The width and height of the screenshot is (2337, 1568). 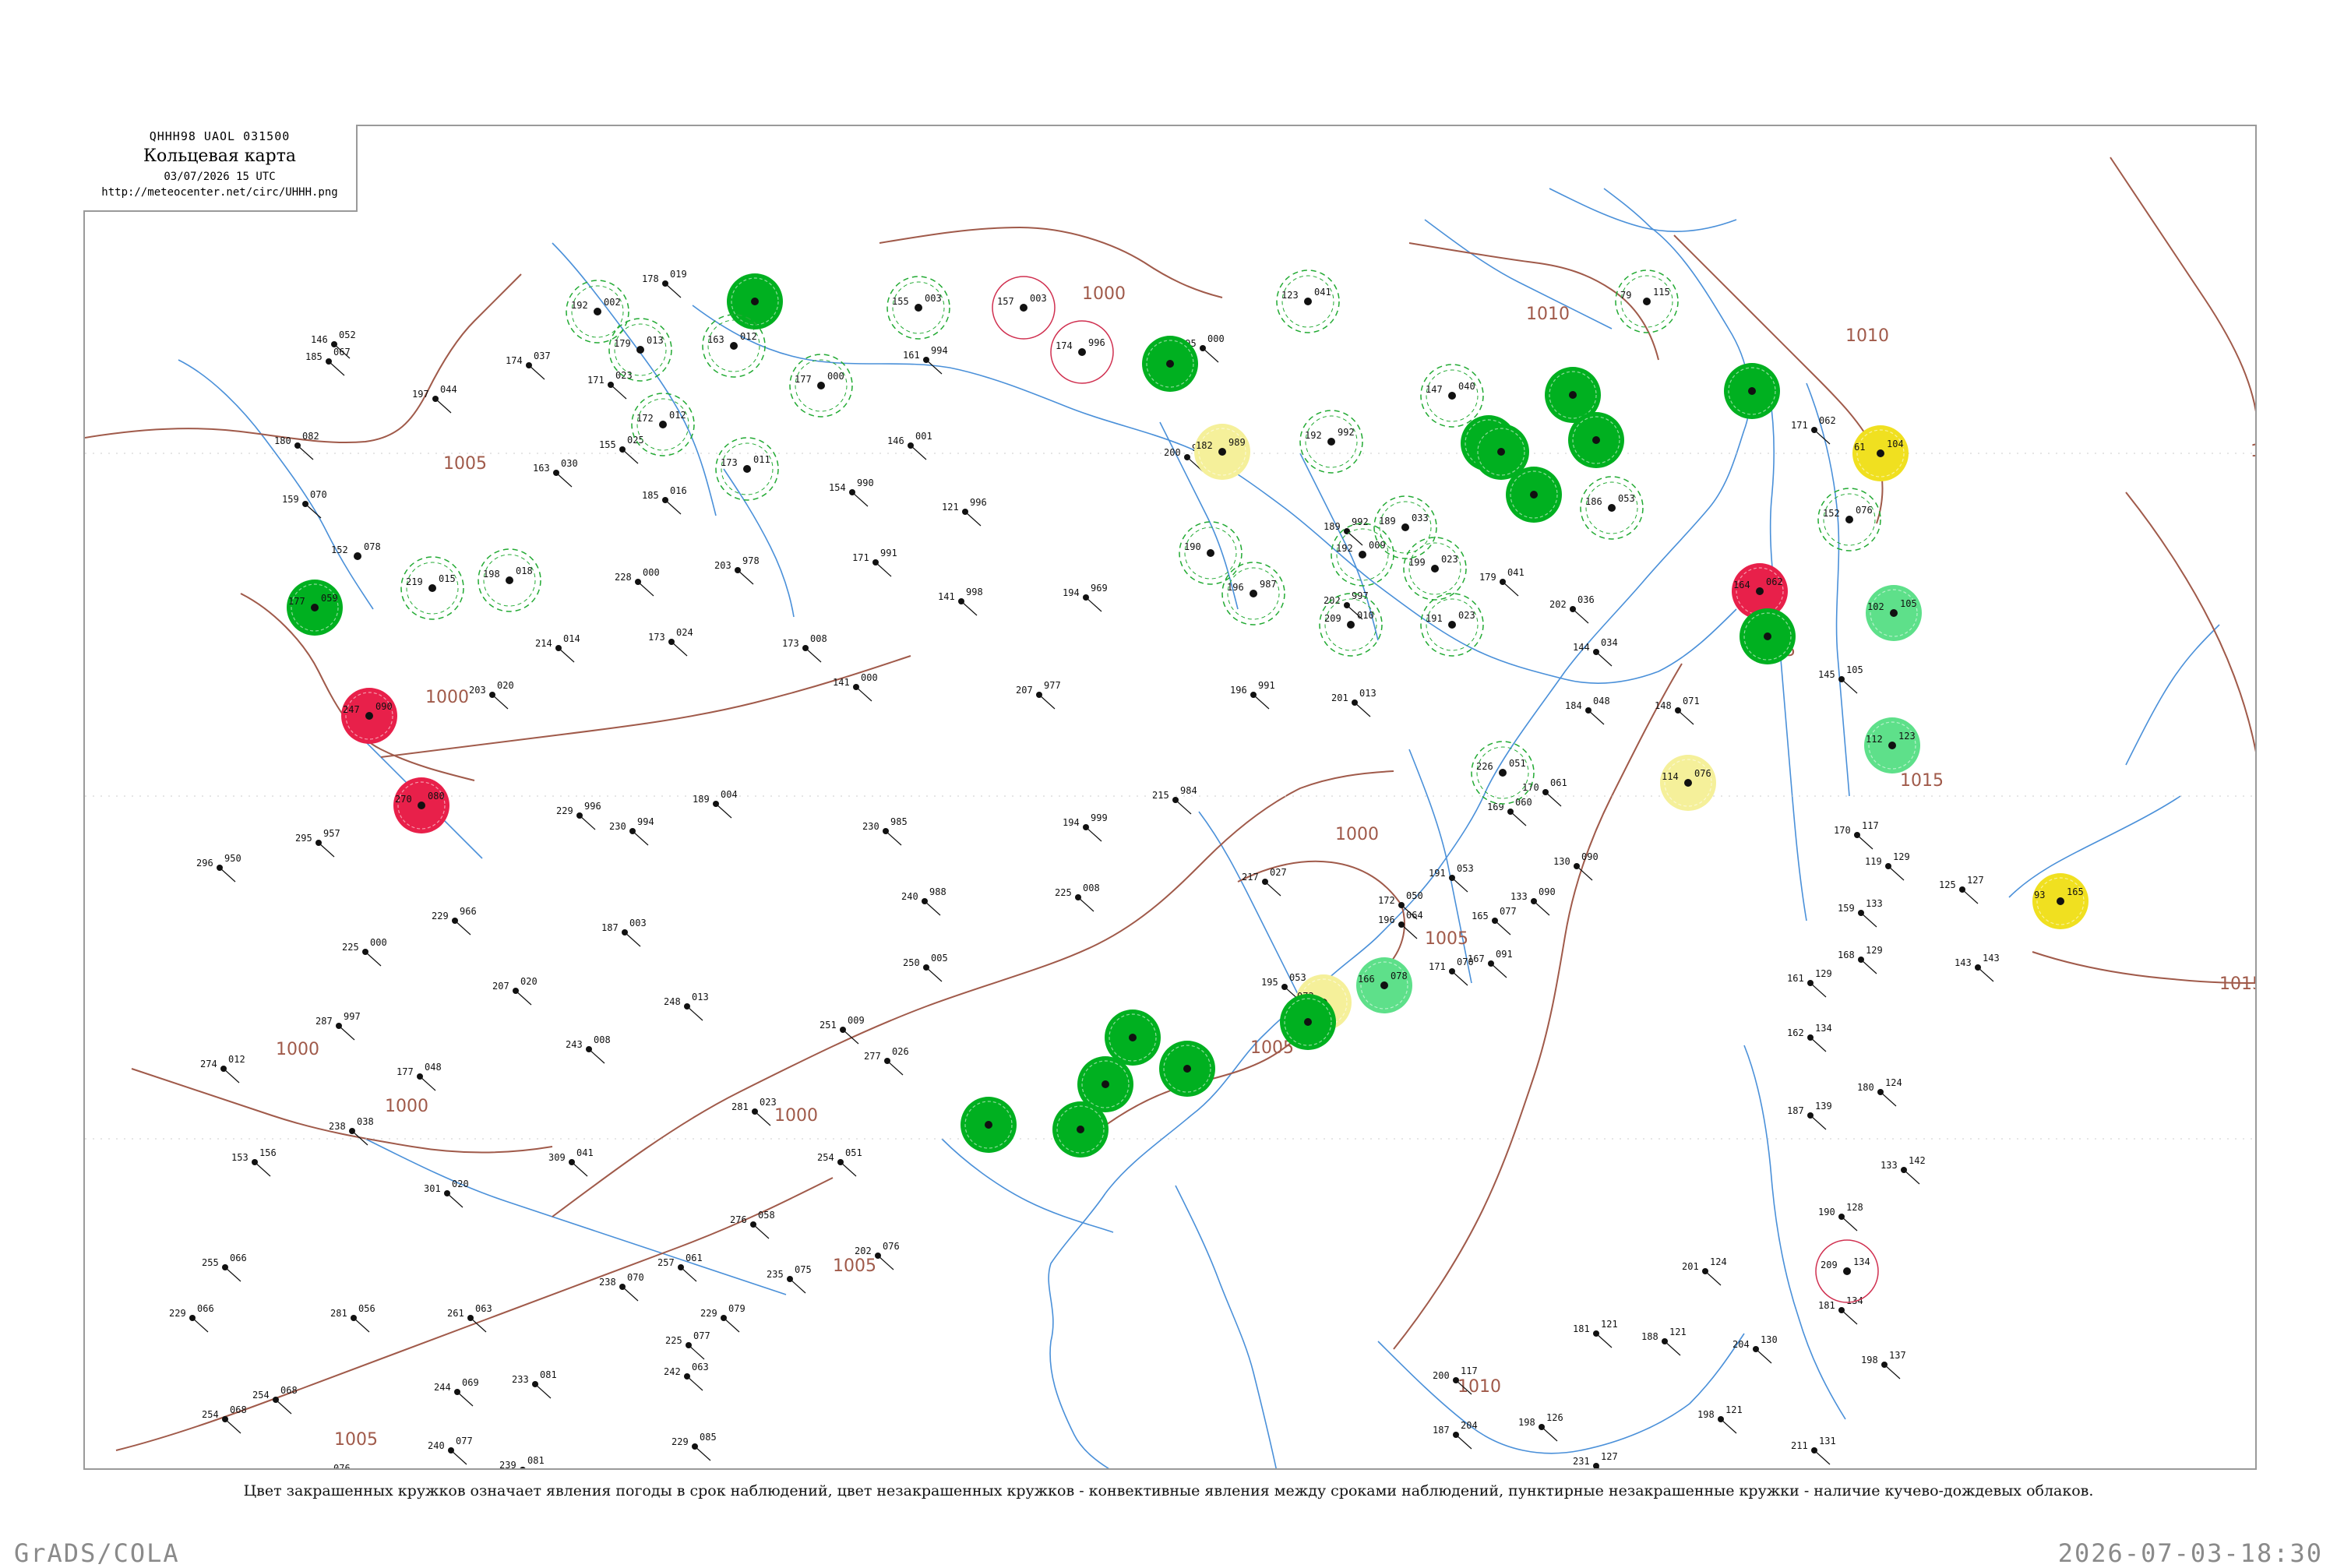 I want to click on station-plot: 254 051, so click(x=839, y=1162).